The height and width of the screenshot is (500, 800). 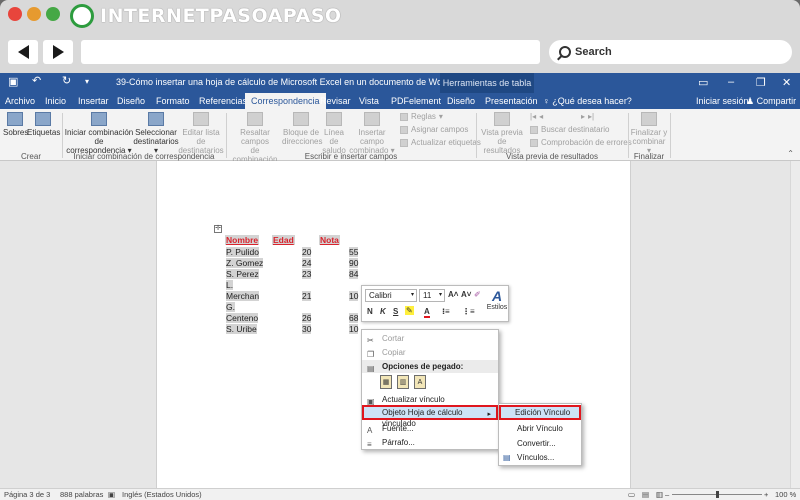 I want to click on share-button: ♟ Compartir, so click(x=771, y=101).